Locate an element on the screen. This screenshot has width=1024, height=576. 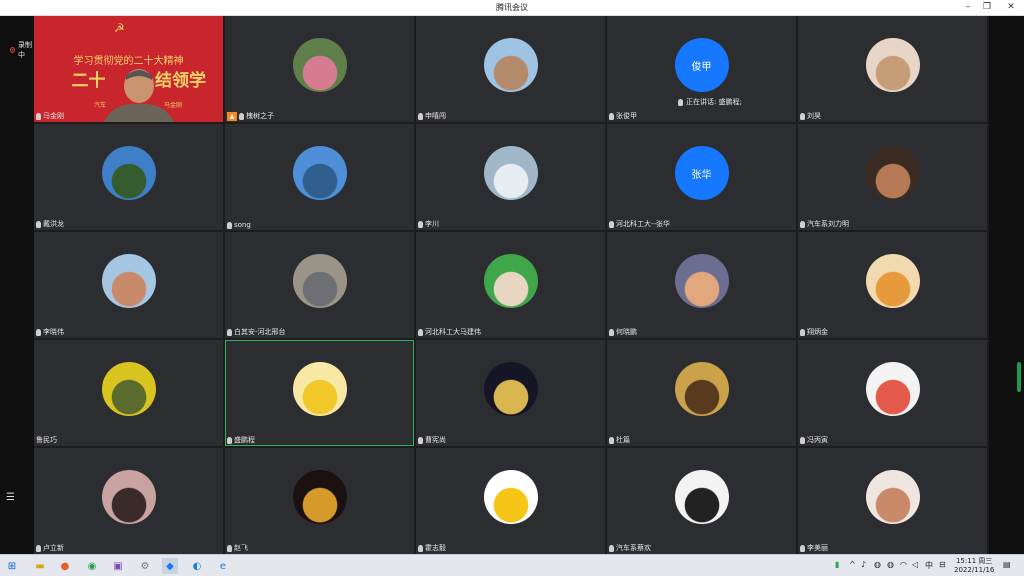
participant-tile: 杜篇 is located at coordinates (701, 393).